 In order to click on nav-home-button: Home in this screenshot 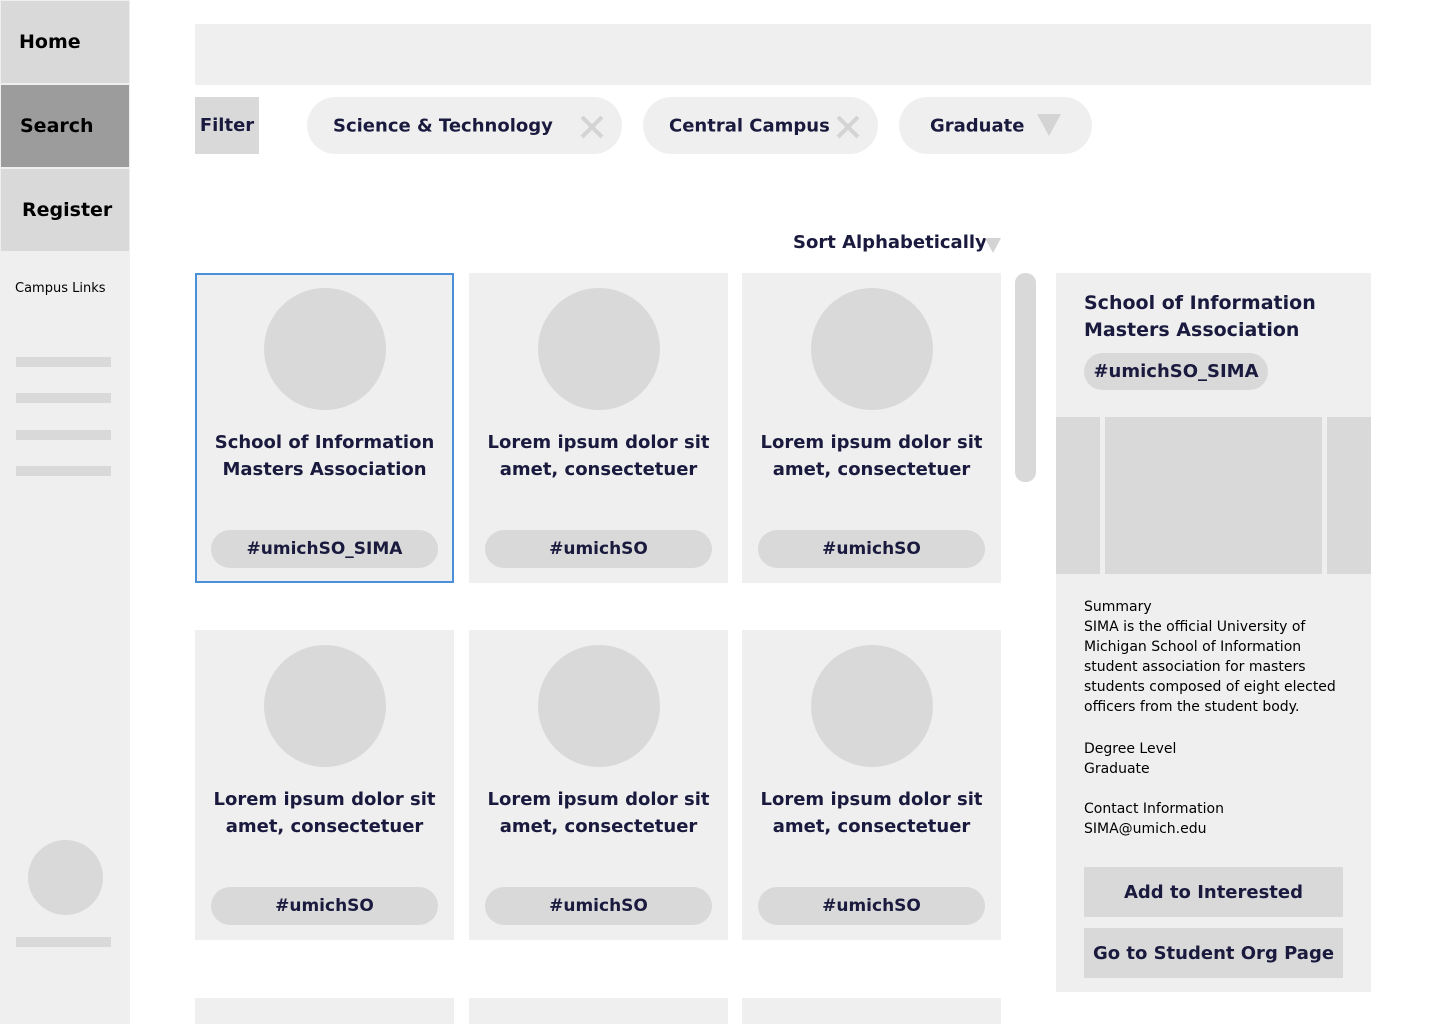, I will do `click(65, 42)`.